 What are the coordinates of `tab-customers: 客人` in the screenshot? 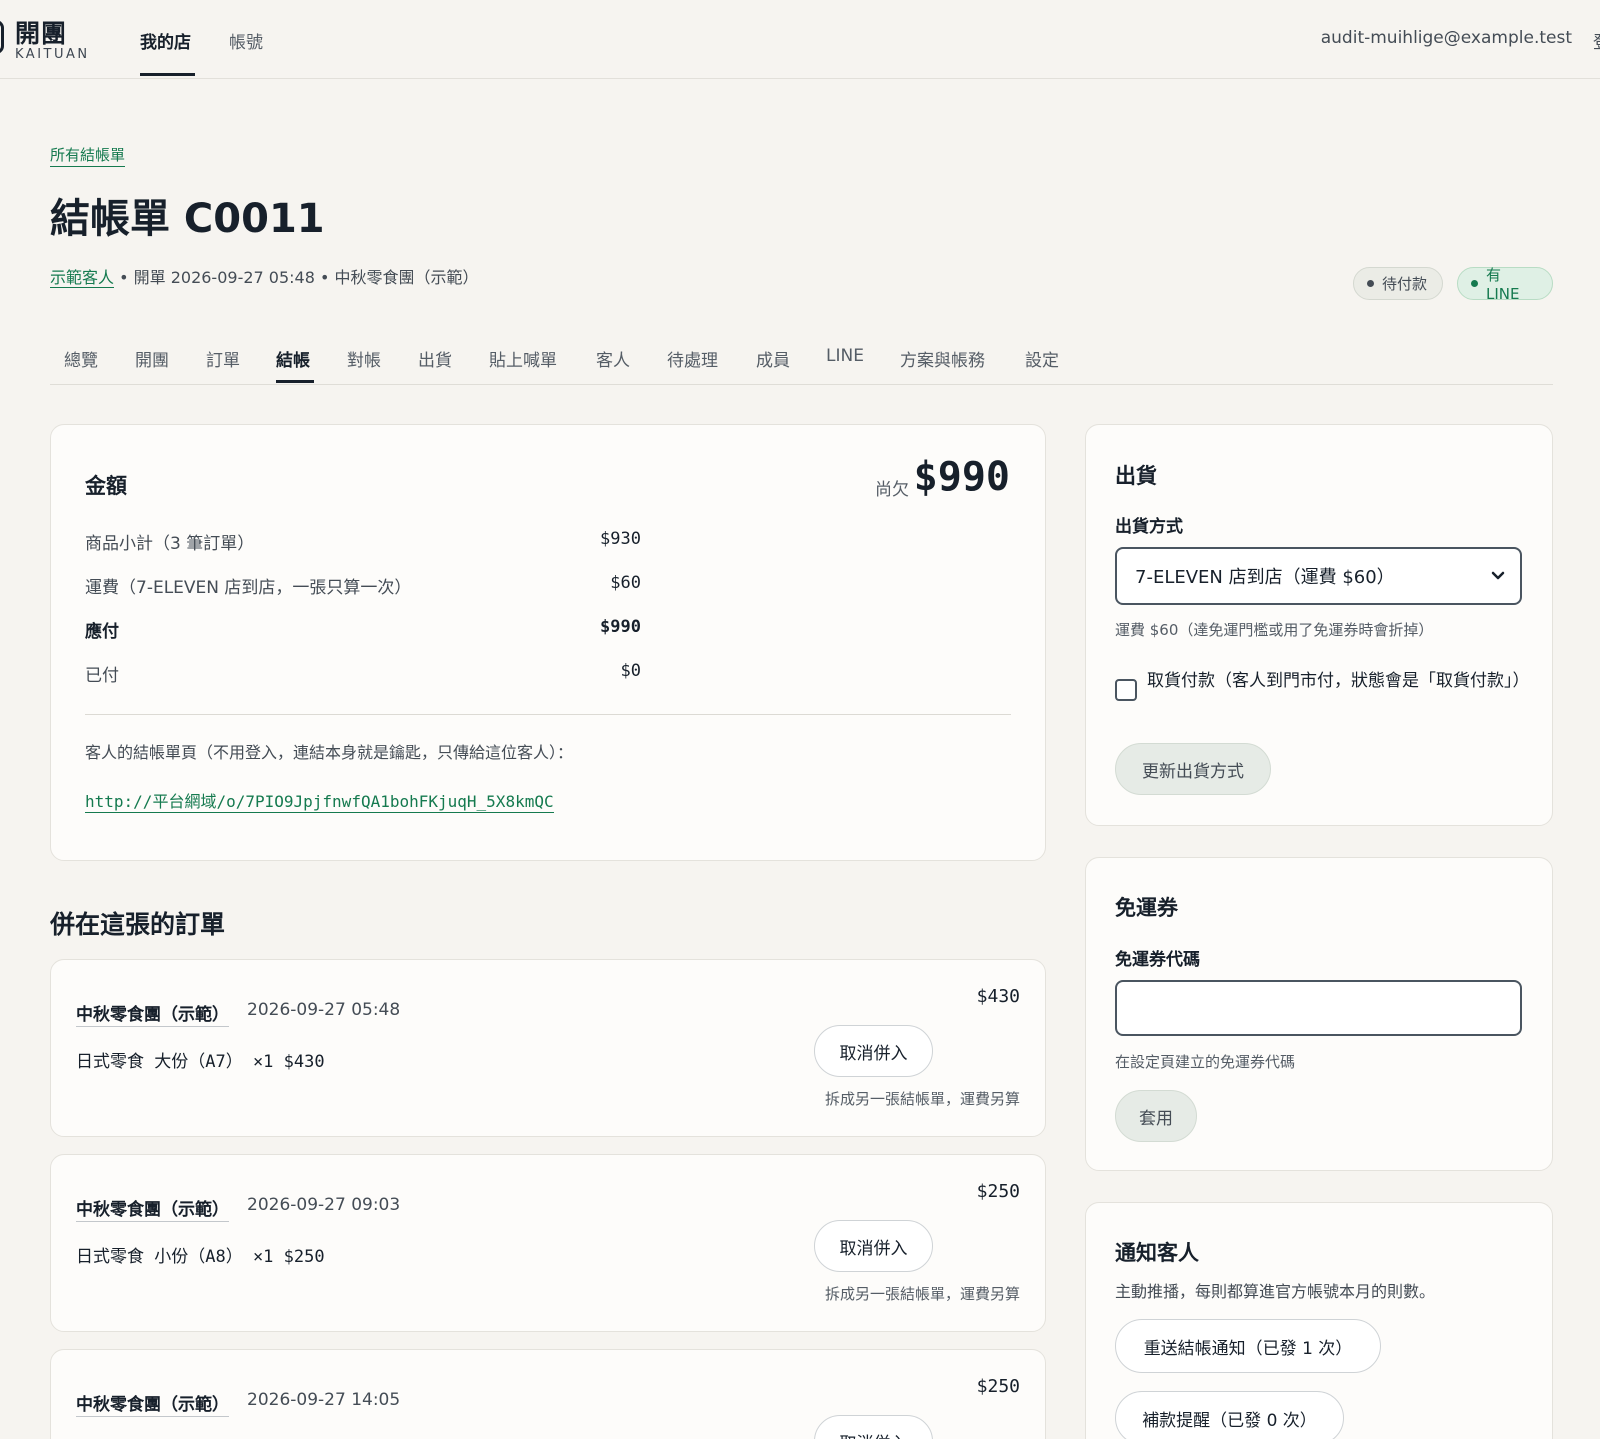 It's located at (613, 358).